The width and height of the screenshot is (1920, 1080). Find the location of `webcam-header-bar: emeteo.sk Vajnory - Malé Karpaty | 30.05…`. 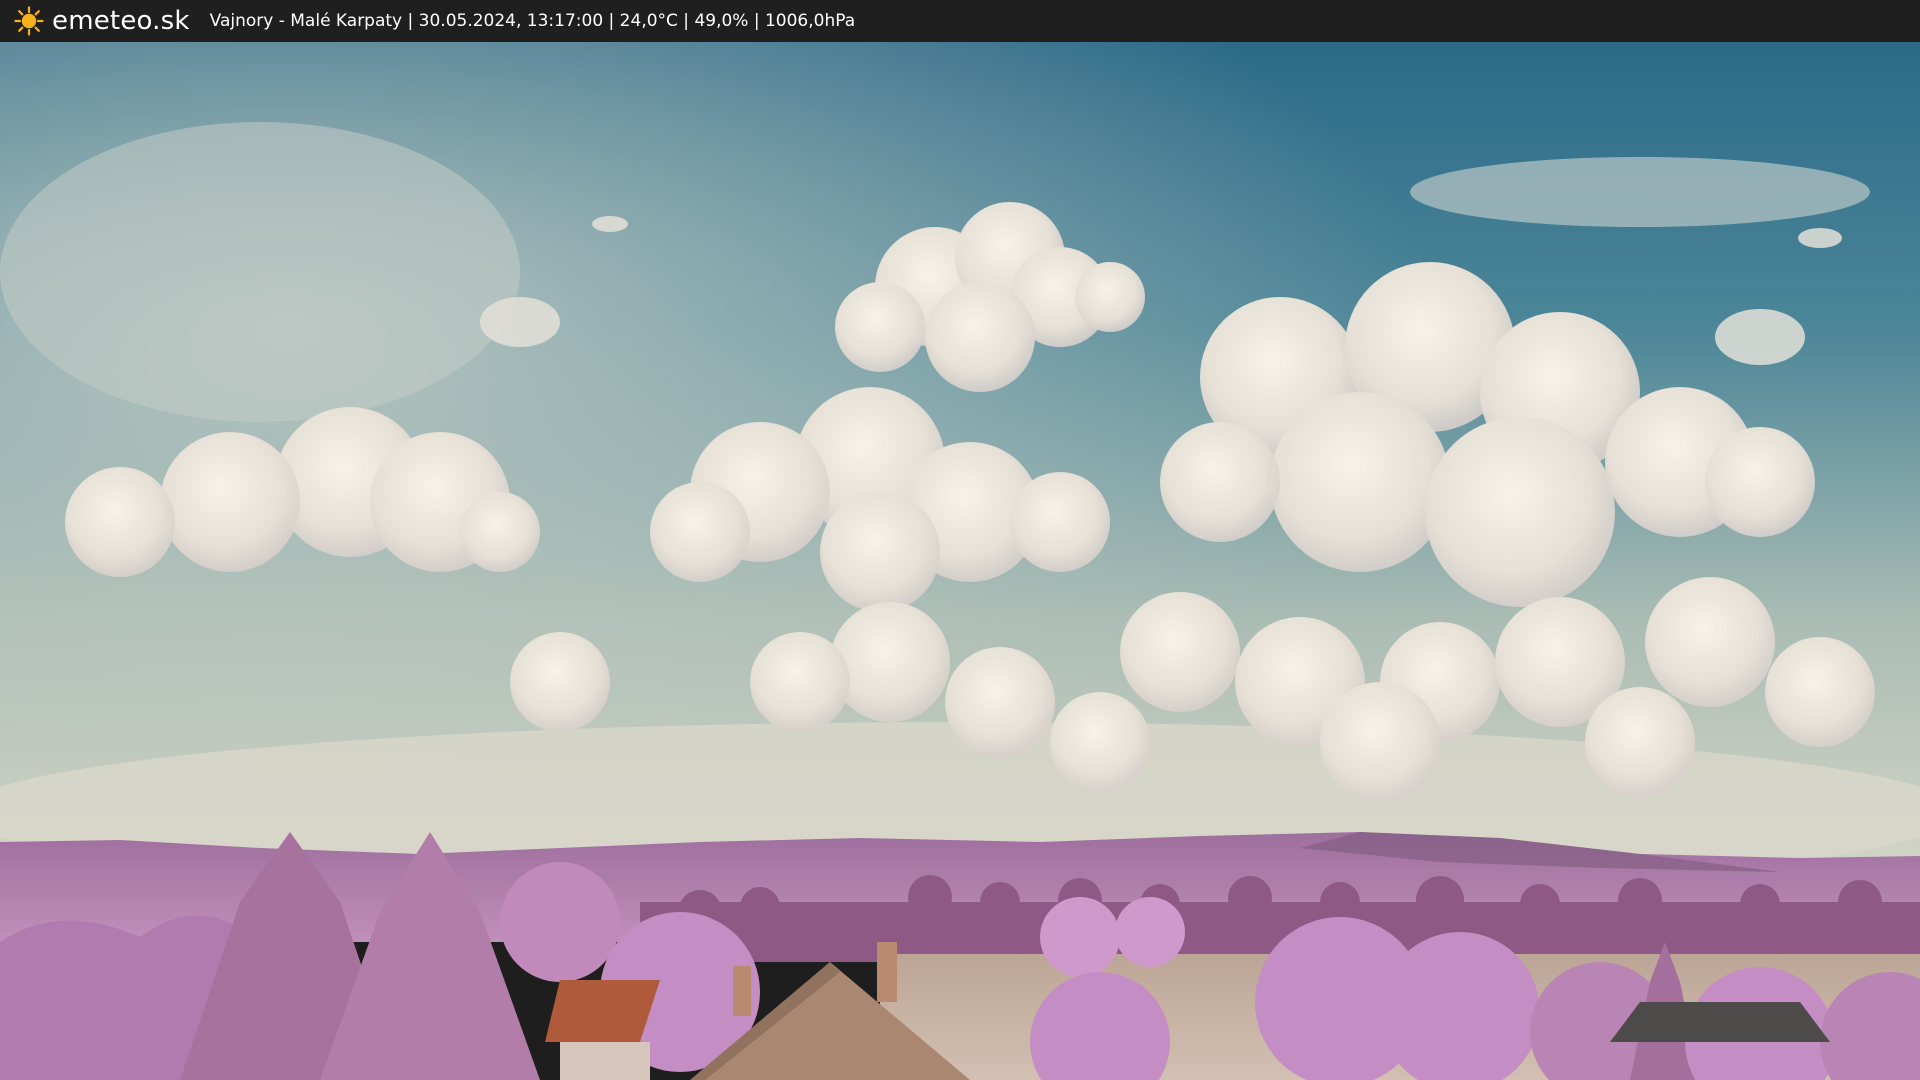

webcam-header-bar: emeteo.sk Vajnory - Malé Karpaty | 30.05… is located at coordinates (960, 21).